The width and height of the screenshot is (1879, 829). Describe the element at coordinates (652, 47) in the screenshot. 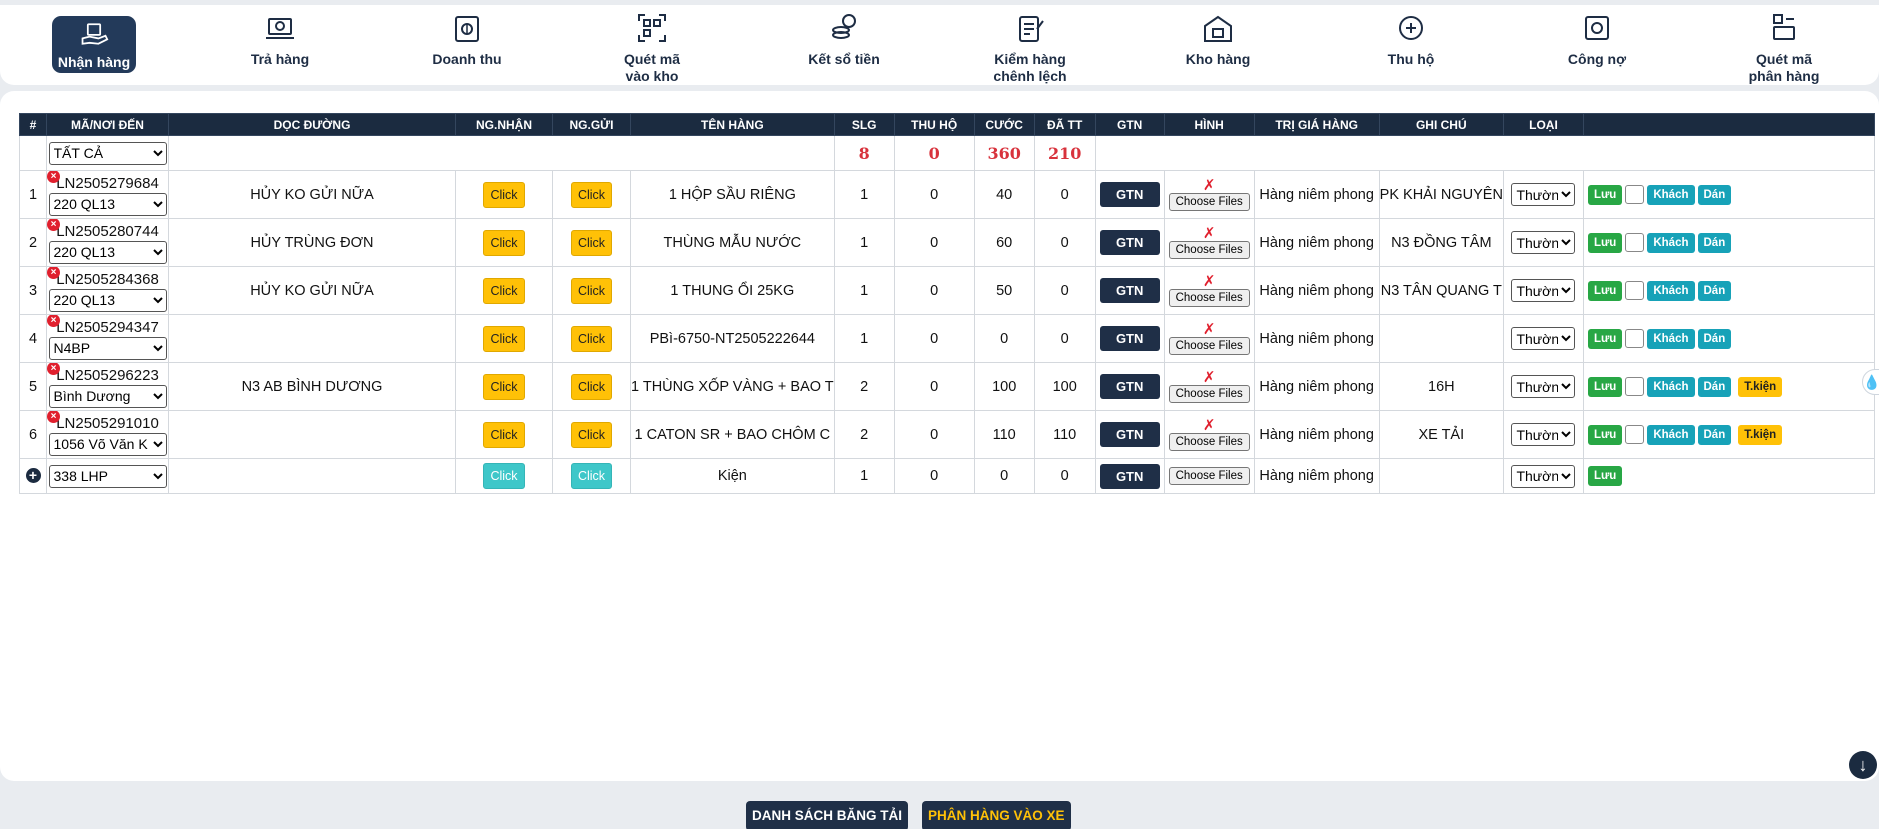

I see `nav-item-3: Quét mã vào kho` at that location.